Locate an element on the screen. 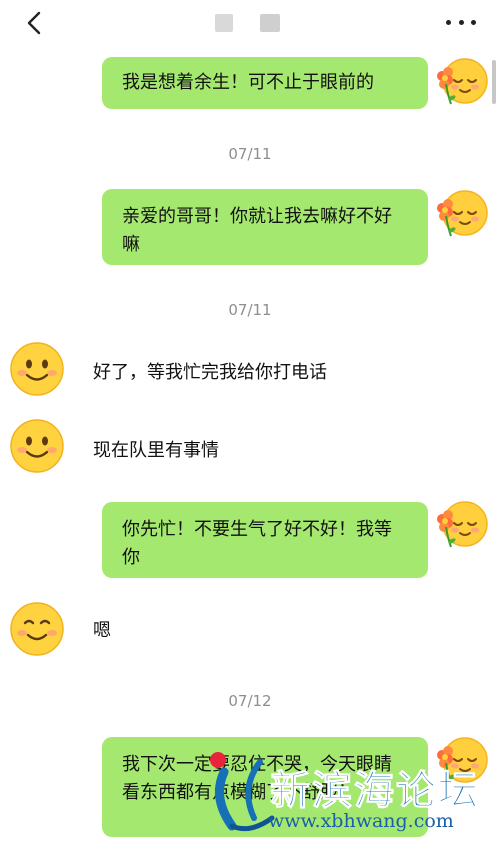 The image size is (500, 850). timestamp: 07/12 is located at coordinates (250, 701).